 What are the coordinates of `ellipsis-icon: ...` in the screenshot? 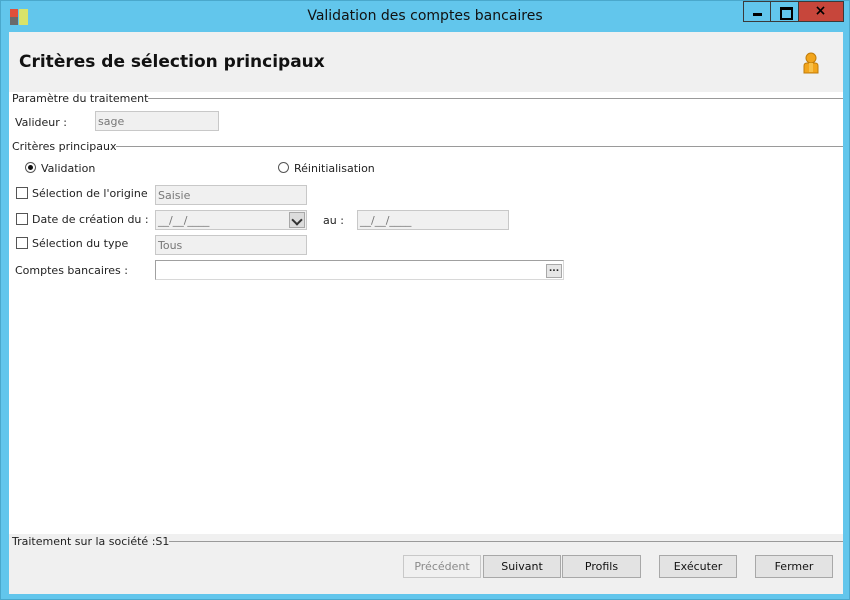 It's located at (554, 271).